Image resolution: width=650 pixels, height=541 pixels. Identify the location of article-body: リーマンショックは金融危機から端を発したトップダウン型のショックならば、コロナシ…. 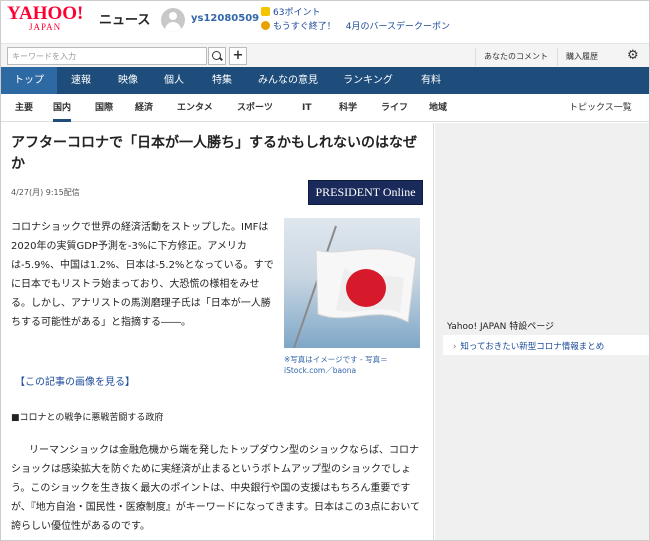
(216, 488).